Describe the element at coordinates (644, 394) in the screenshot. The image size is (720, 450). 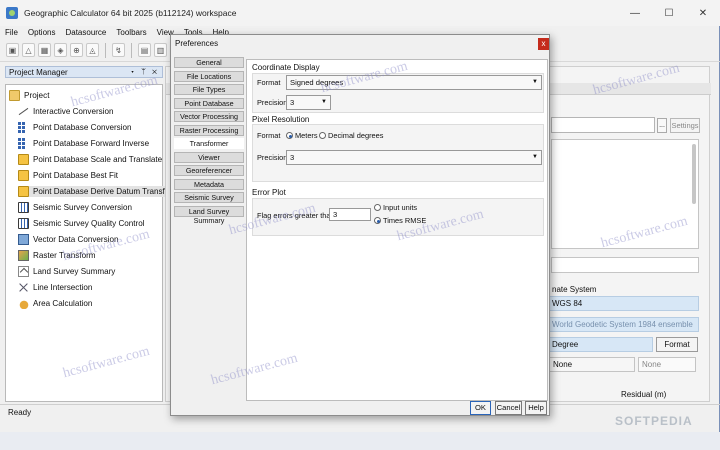
I see `residual-header: Residual (m)` at that location.